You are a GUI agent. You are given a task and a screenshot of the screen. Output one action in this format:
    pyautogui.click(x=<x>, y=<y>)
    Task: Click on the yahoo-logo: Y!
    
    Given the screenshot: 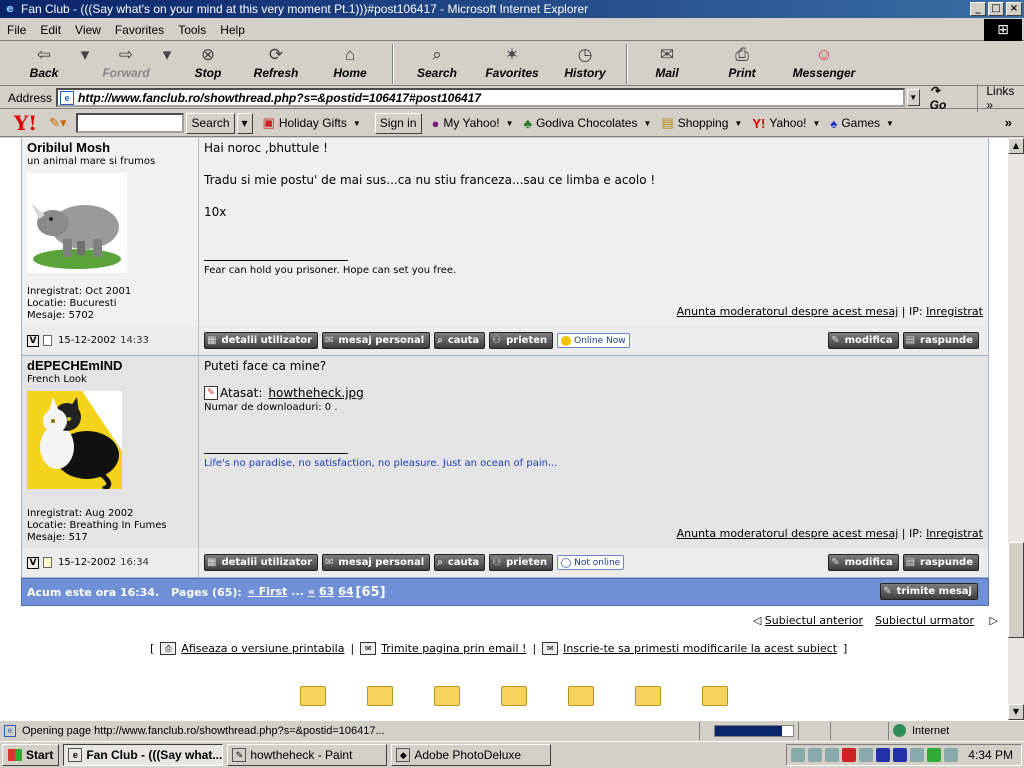 What is the action you would take?
    pyautogui.click(x=25, y=123)
    